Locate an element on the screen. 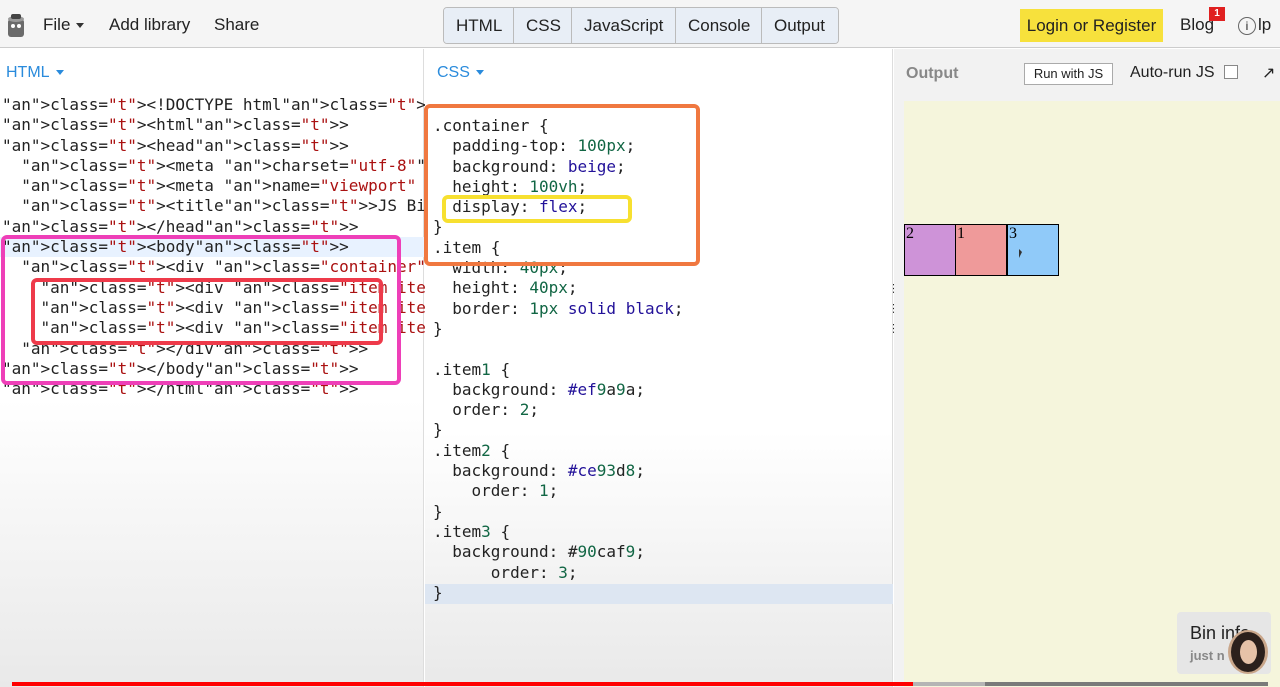 The width and height of the screenshot is (1280, 687). tab-javascript: JavaScript is located at coordinates (624, 25).